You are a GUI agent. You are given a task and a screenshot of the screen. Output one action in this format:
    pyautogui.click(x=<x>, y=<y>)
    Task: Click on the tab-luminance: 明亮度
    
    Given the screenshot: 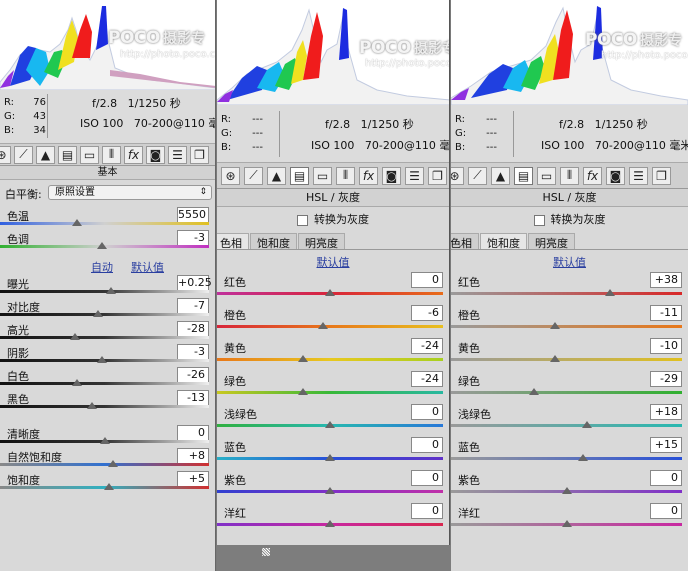 What is the action you would take?
    pyautogui.click(x=321, y=241)
    